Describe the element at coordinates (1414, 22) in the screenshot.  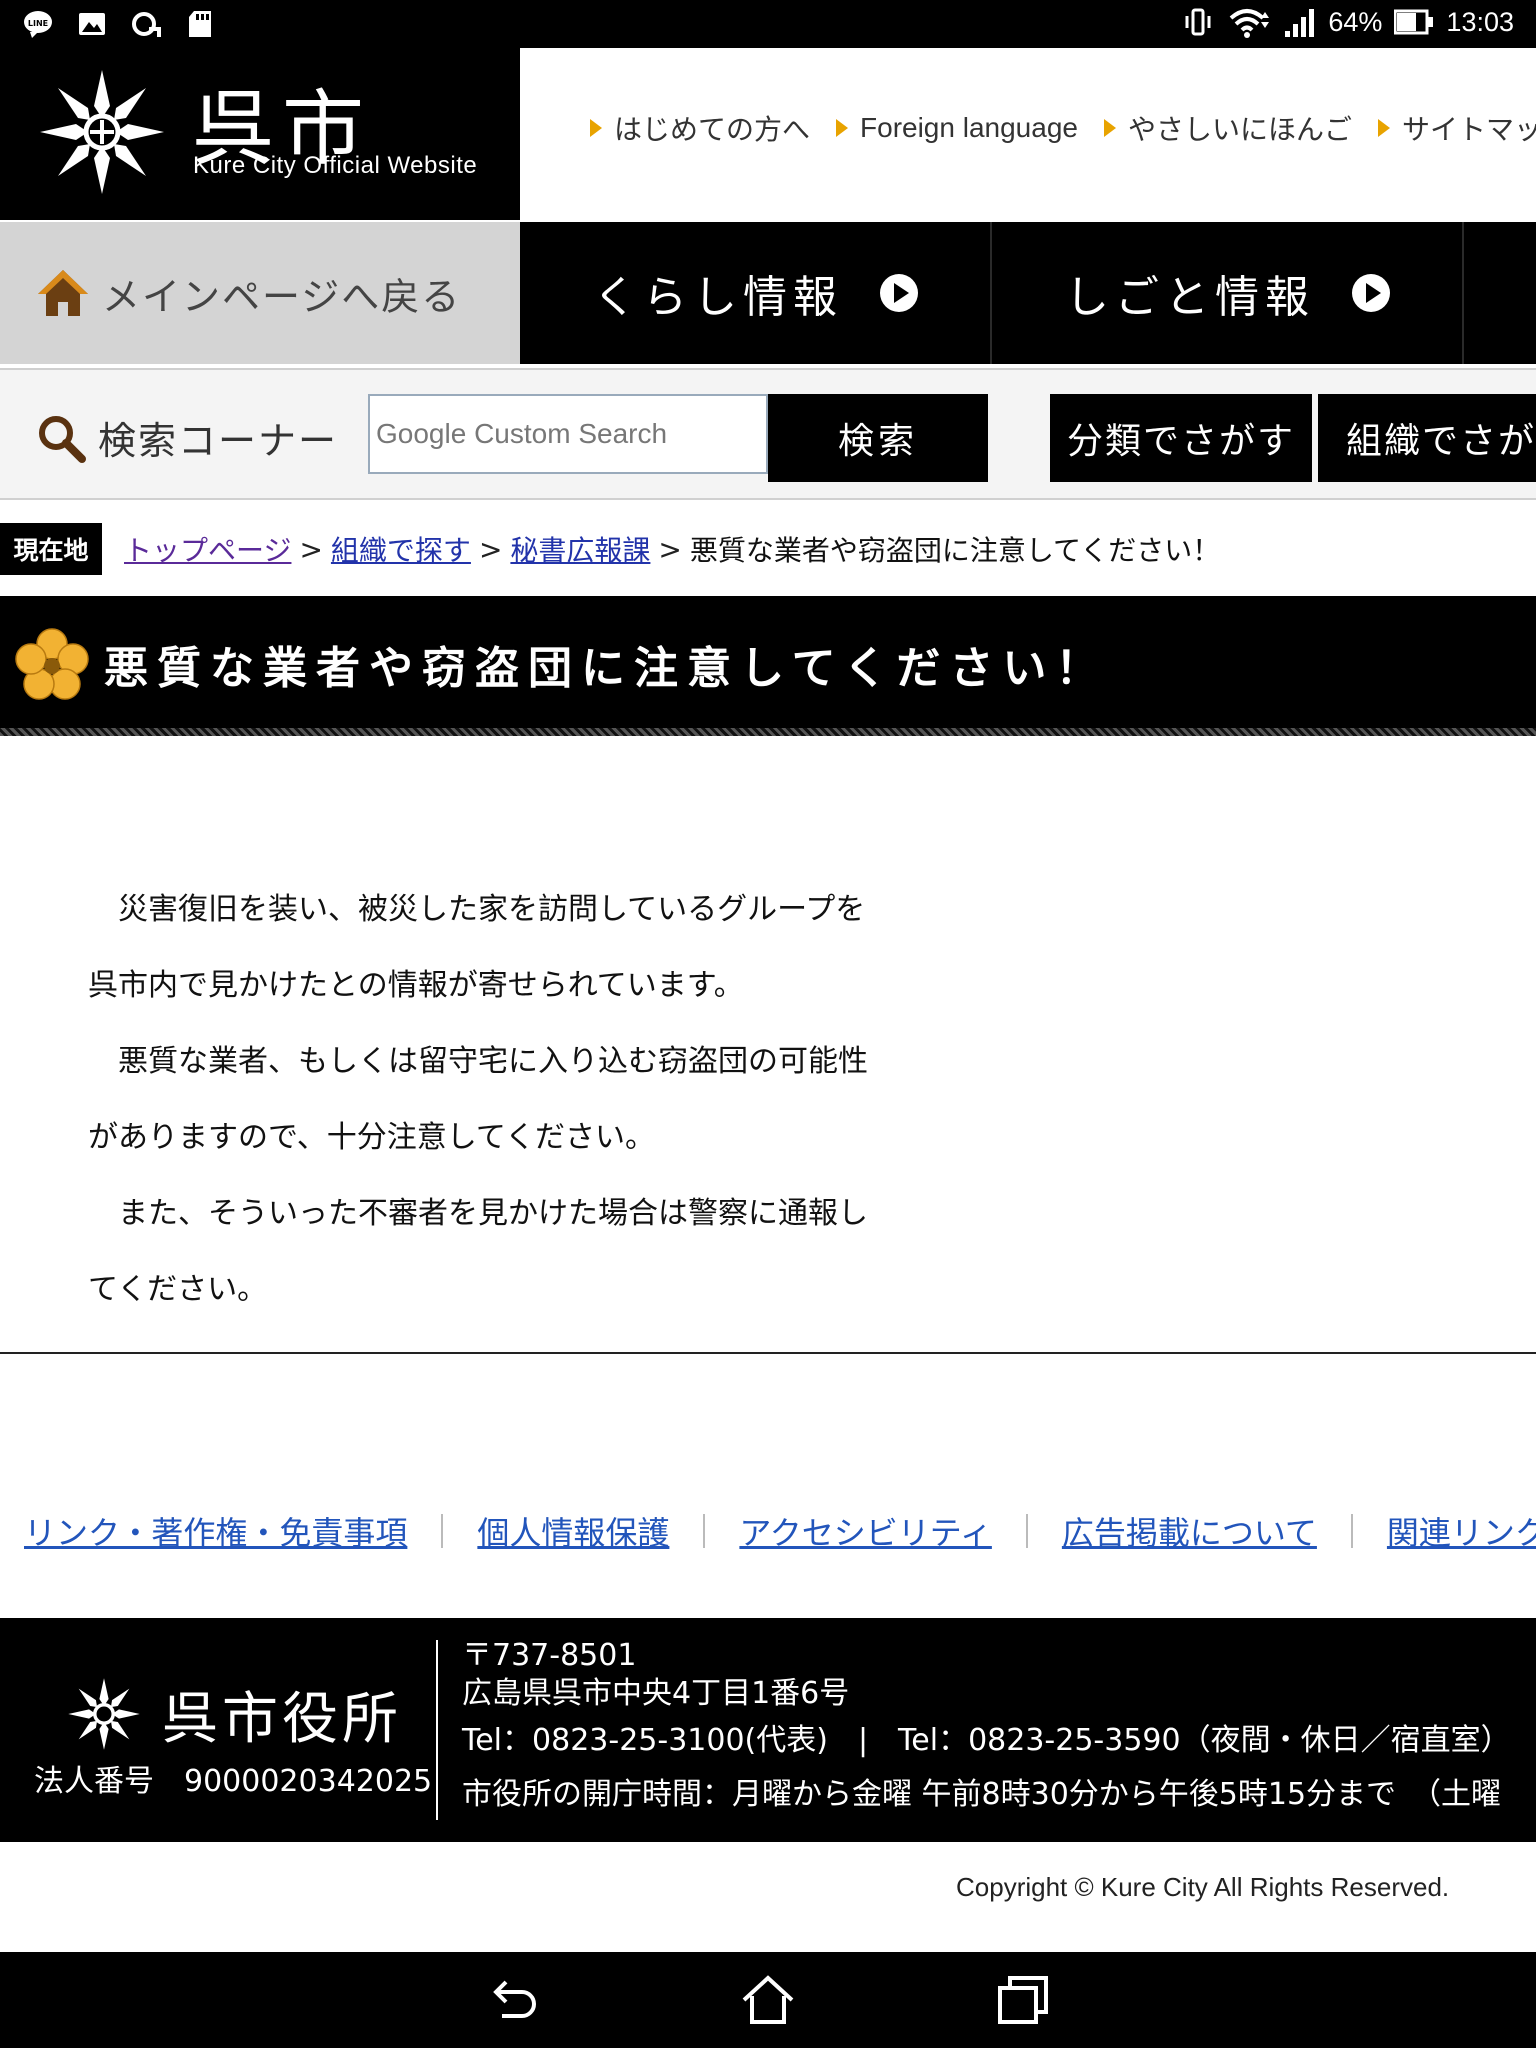
I see `battery-icon` at that location.